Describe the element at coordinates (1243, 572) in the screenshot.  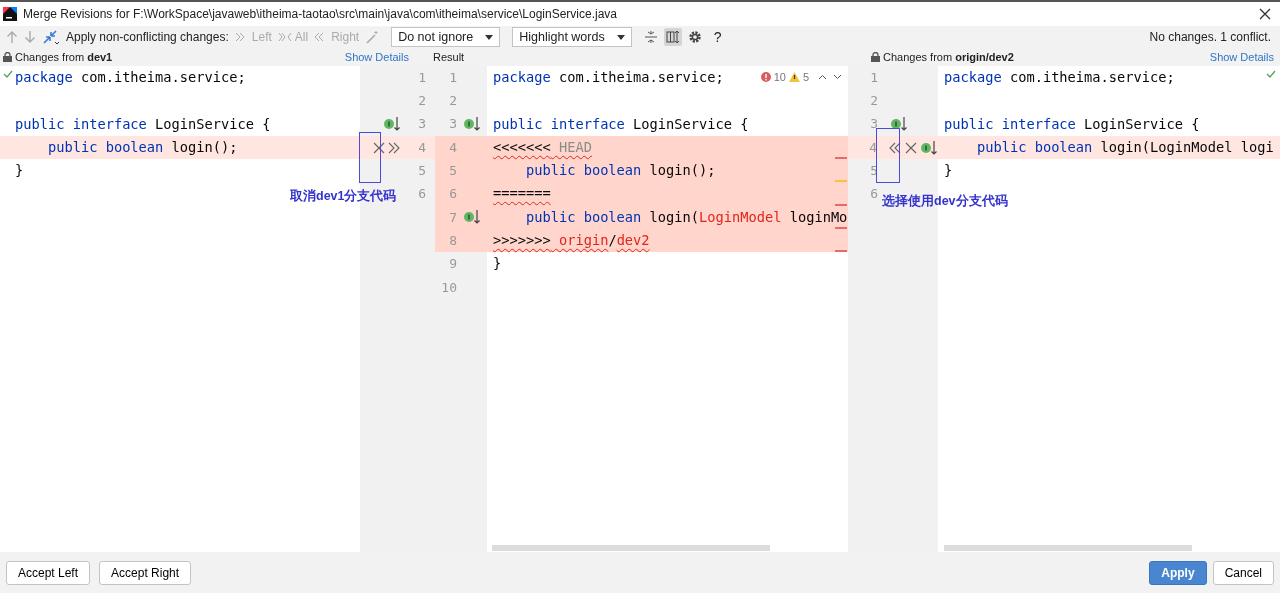
I see `footer-button: Cancel` at that location.